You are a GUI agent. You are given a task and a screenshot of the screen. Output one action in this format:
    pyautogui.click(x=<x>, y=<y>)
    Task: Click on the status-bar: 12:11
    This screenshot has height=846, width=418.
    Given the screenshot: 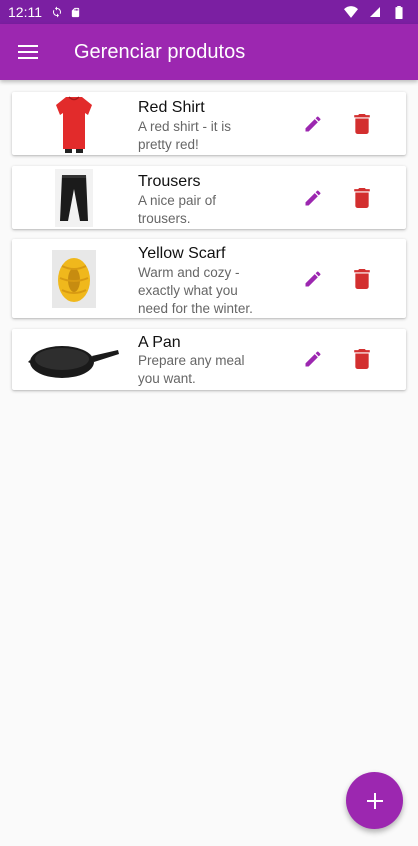 What is the action you would take?
    pyautogui.click(x=209, y=12)
    